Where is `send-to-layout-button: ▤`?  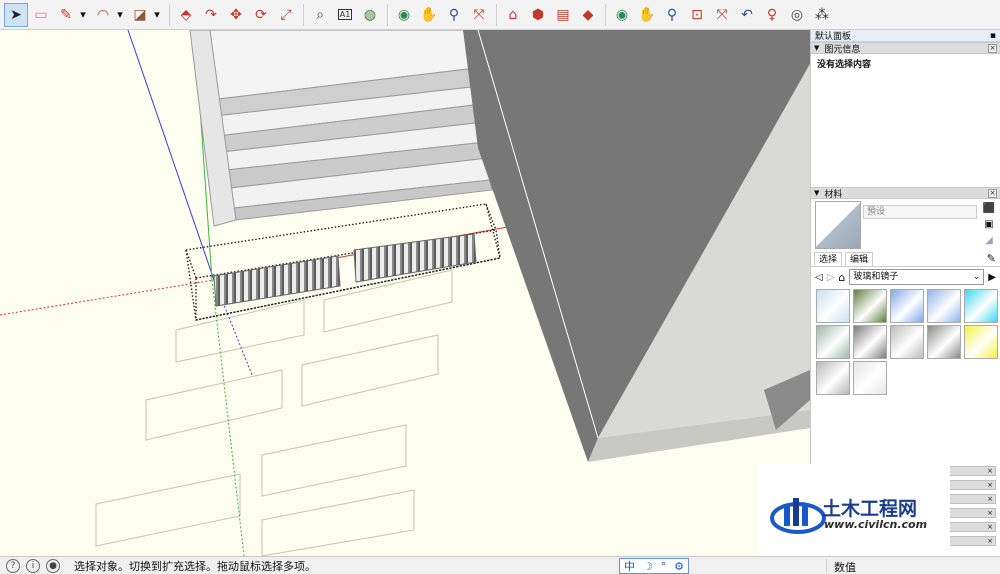 send-to-layout-button: ▤ is located at coordinates (563, 15).